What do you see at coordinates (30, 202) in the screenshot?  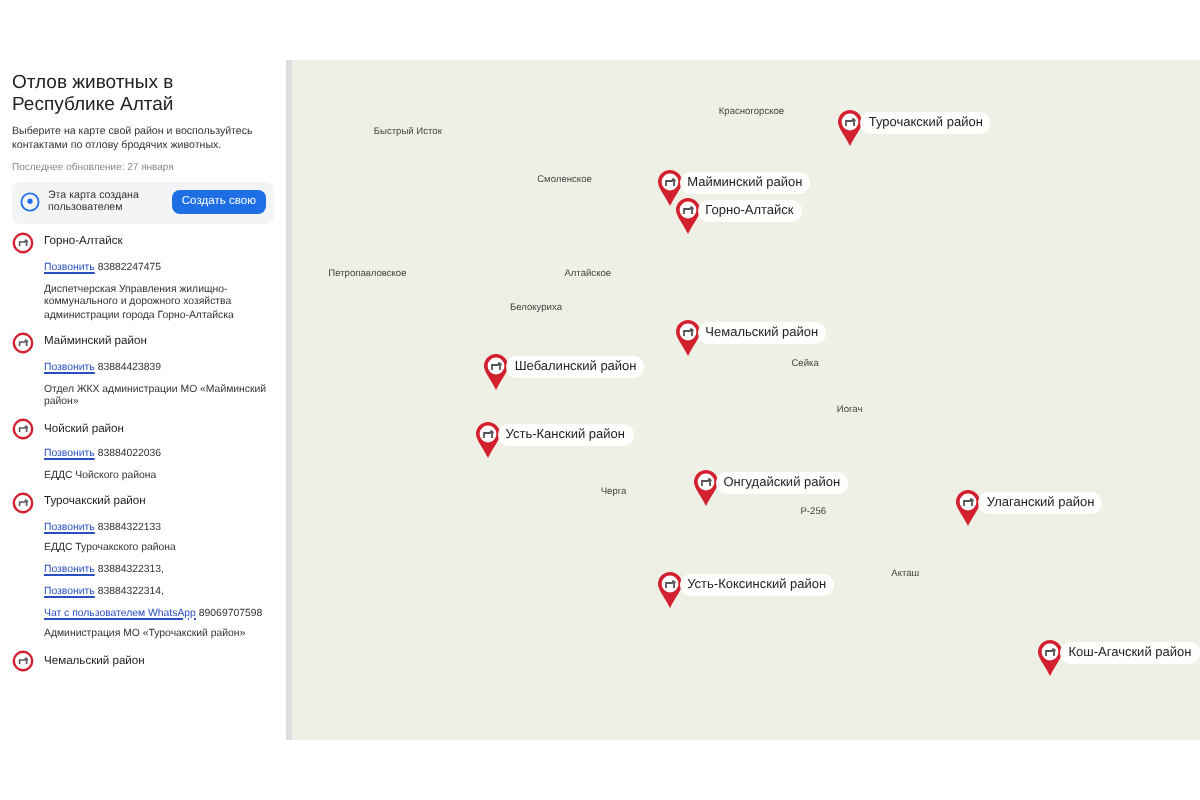 I see `location-icon` at bounding box center [30, 202].